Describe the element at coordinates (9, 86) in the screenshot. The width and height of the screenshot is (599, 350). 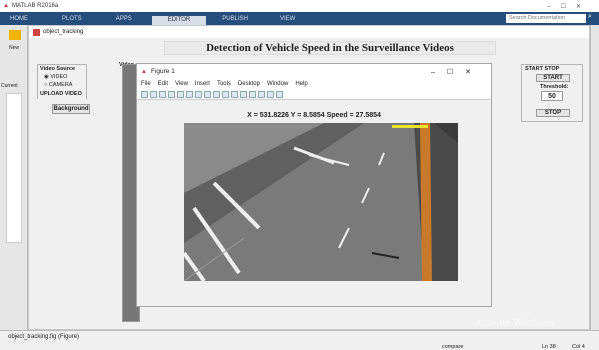
I see `current-folder-label: Current` at that location.